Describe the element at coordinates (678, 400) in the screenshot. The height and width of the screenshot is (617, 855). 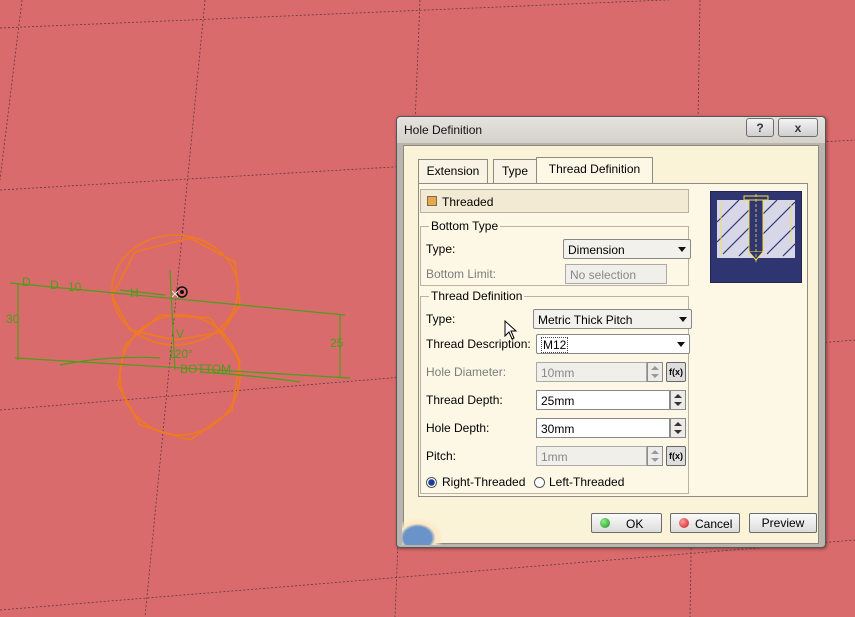
I see `thread-depth-spinner` at that location.